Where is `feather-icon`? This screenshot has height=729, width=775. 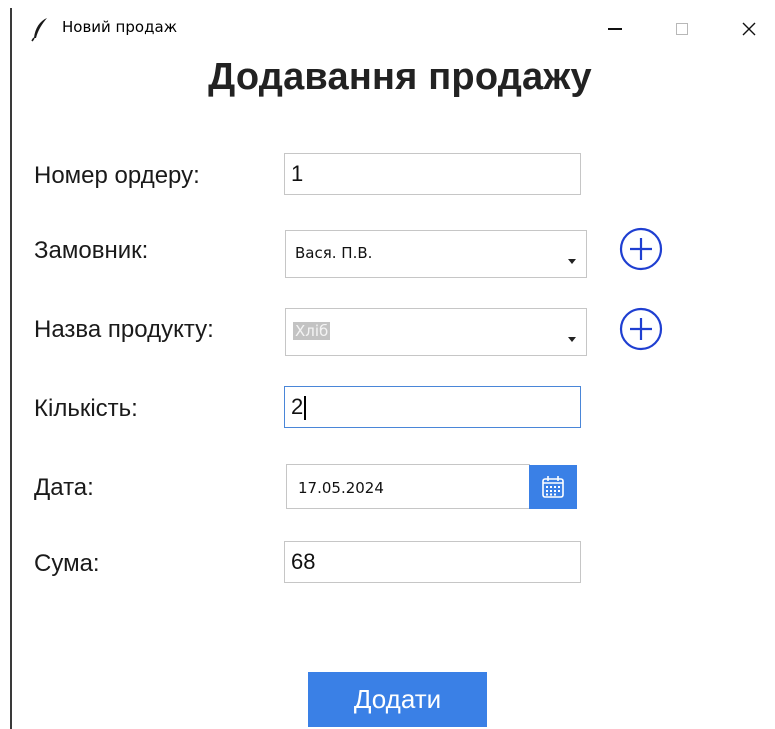 feather-icon is located at coordinates (41, 29).